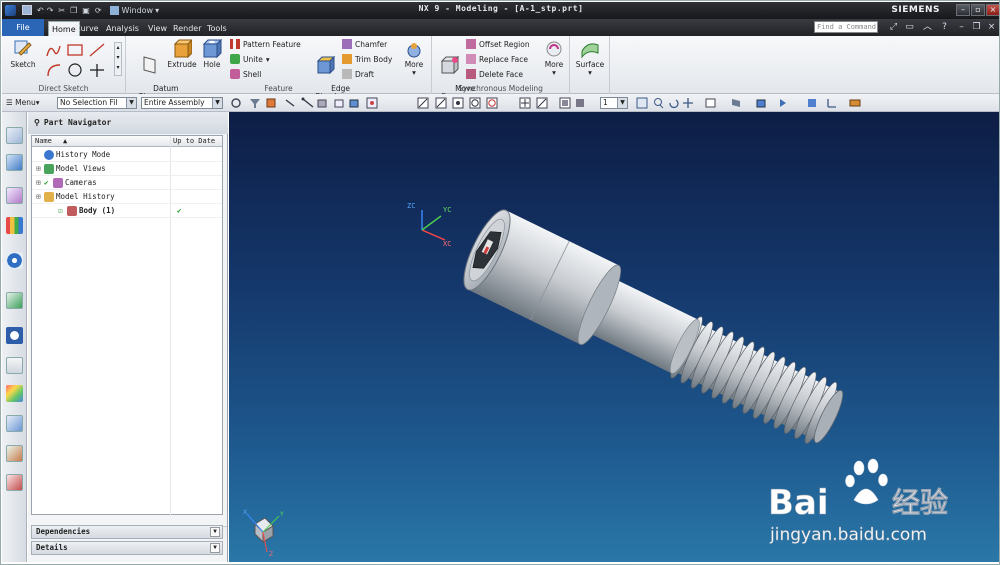 This screenshot has width=1000, height=565. I want to click on checkbox-icon: ✔, so click(46, 183).